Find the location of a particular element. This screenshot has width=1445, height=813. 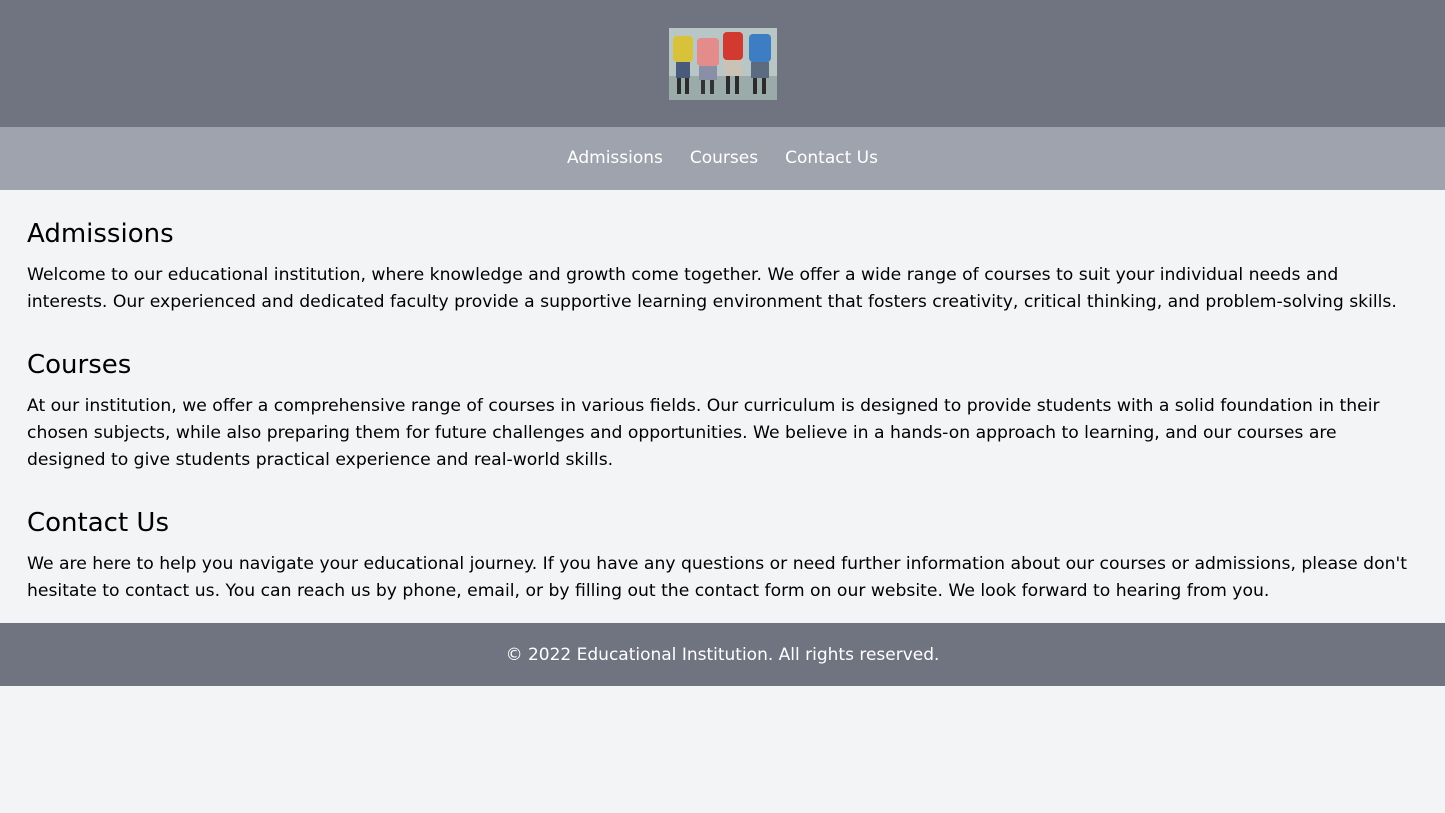

section-title: Courses is located at coordinates (79, 365).